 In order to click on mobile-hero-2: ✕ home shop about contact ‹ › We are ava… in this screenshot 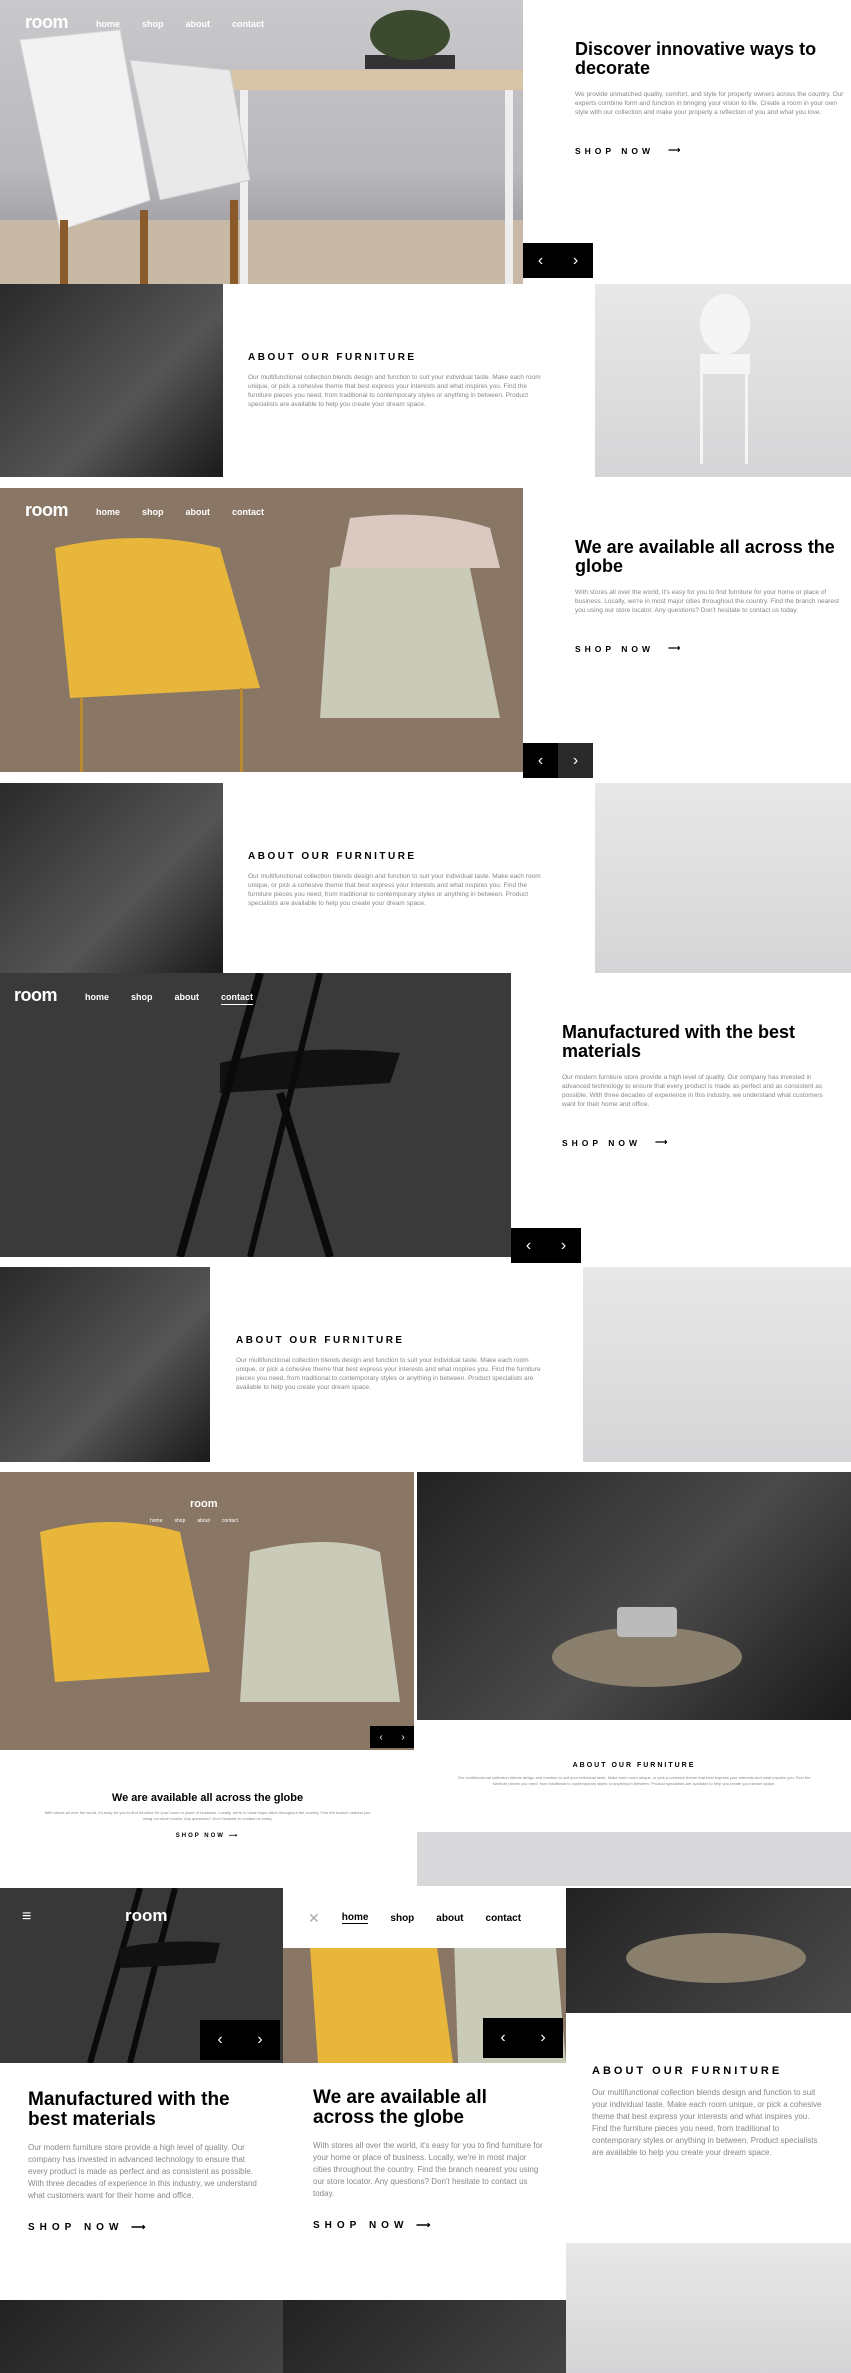, I will do `click(424, 2130)`.